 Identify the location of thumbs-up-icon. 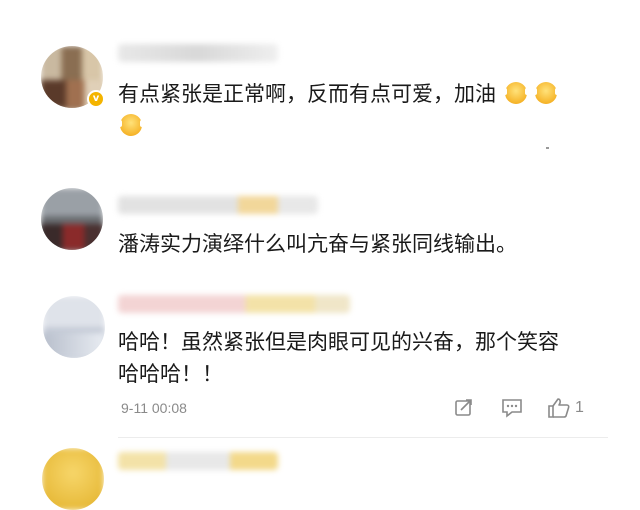
(559, 408).